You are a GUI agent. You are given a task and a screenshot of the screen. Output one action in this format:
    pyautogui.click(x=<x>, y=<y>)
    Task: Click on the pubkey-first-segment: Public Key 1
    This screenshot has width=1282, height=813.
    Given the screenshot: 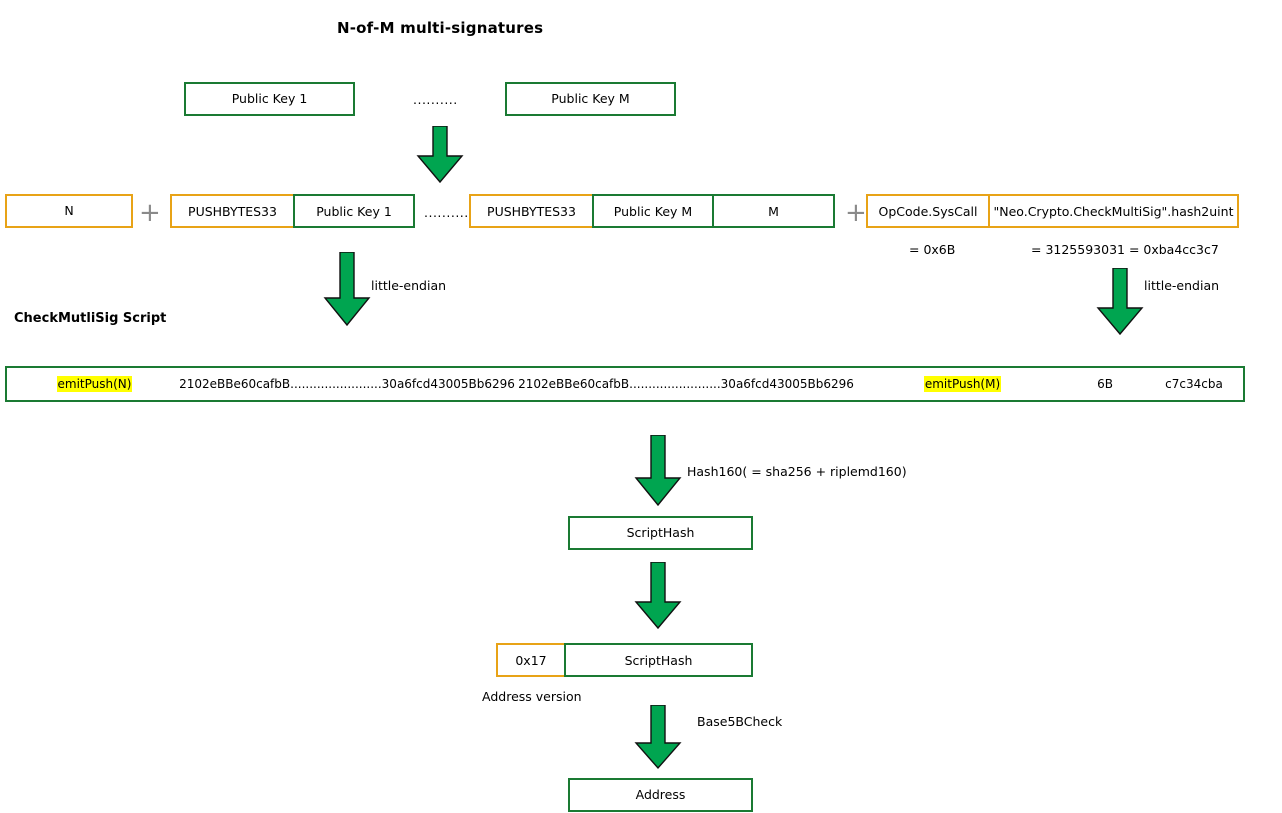 What is the action you would take?
    pyautogui.click(x=354, y=211)
    